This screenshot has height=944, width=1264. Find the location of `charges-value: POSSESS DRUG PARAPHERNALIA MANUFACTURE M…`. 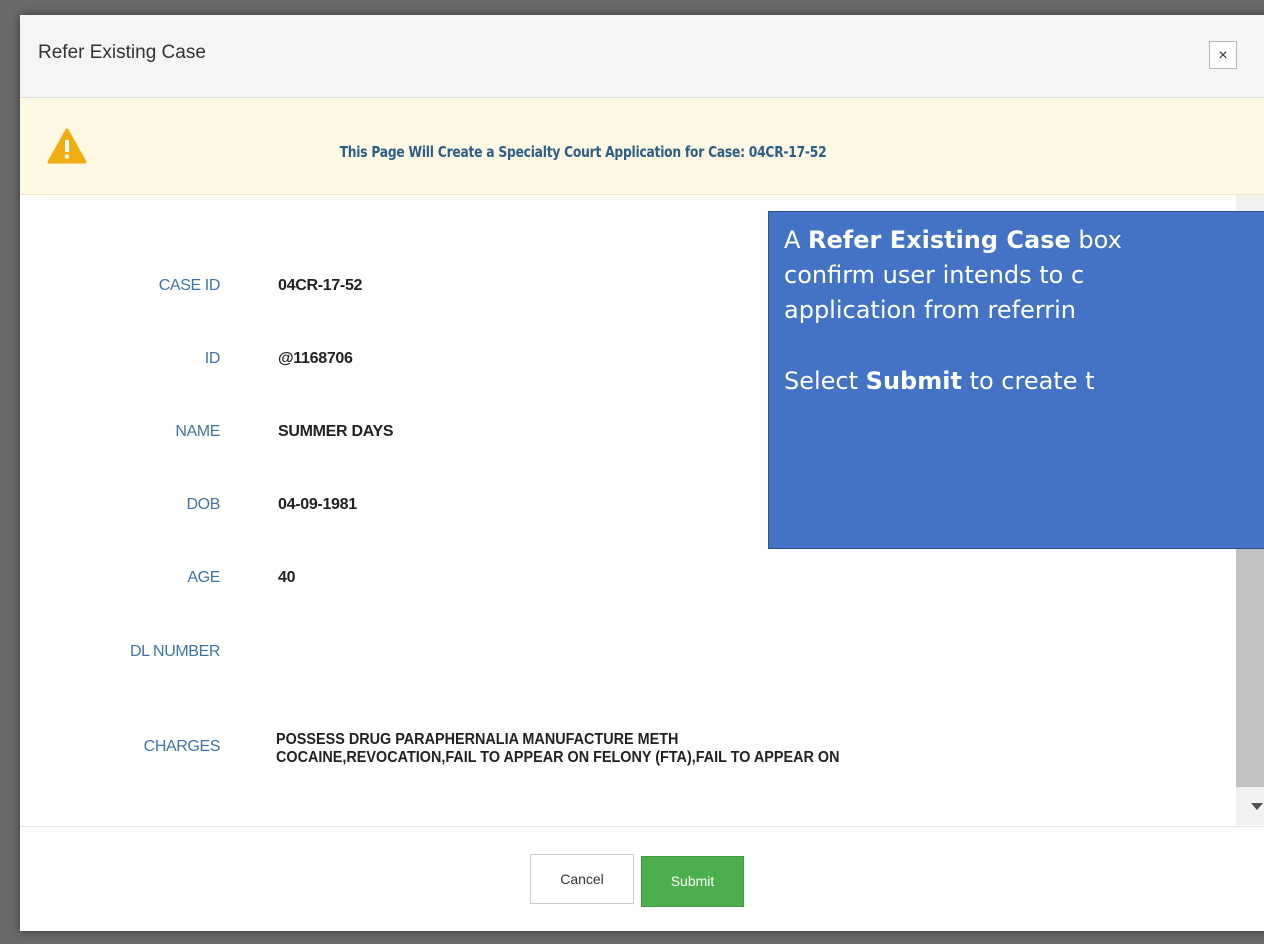

charges-value: POSSESS DRUG PARAPHERNALIA MANUFACTURE M… is located at coordinates (558, 749).